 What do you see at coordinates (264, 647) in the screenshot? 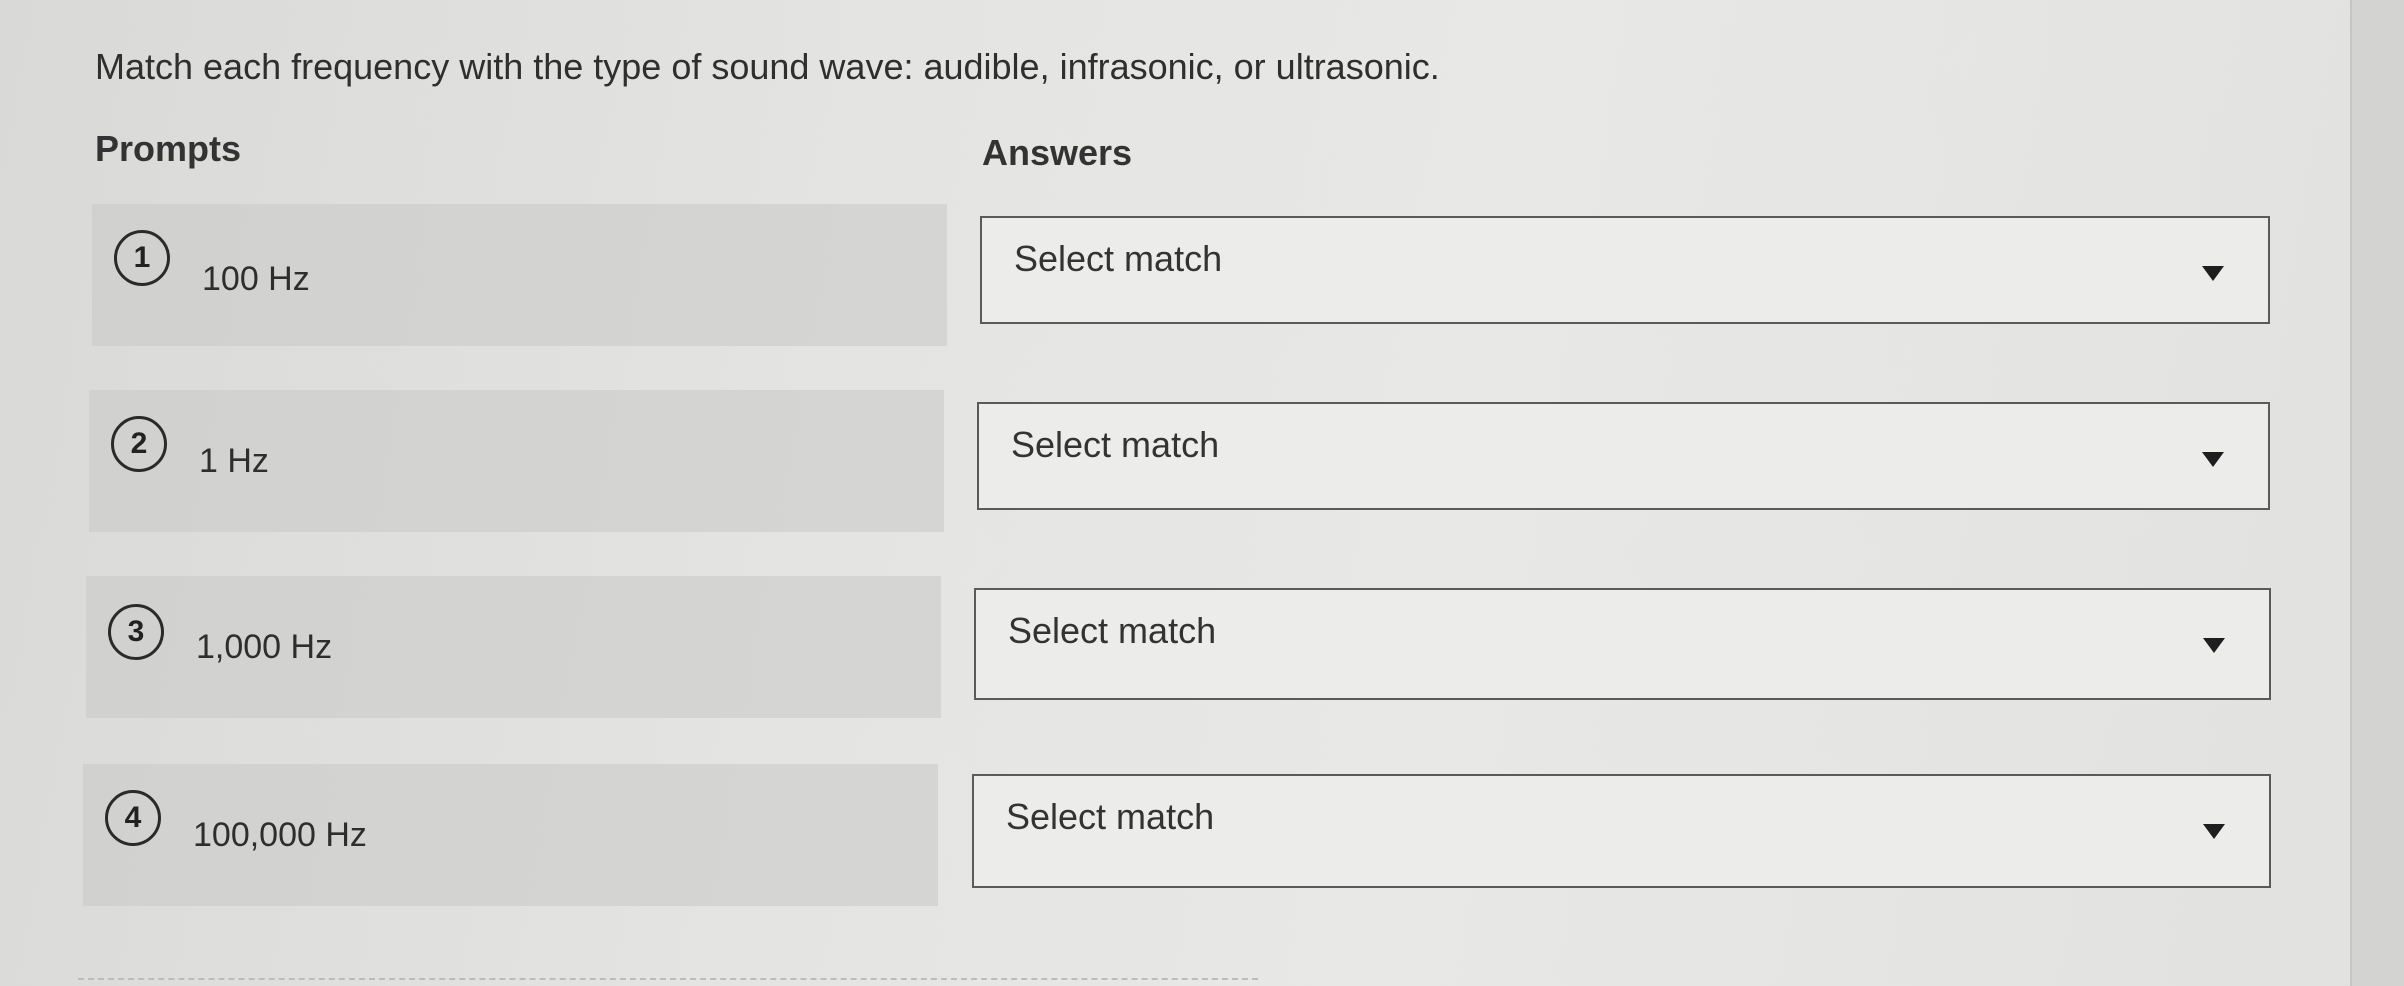
I see `prompt-text: 1,000 Hz` at bounding box center [264, 647].